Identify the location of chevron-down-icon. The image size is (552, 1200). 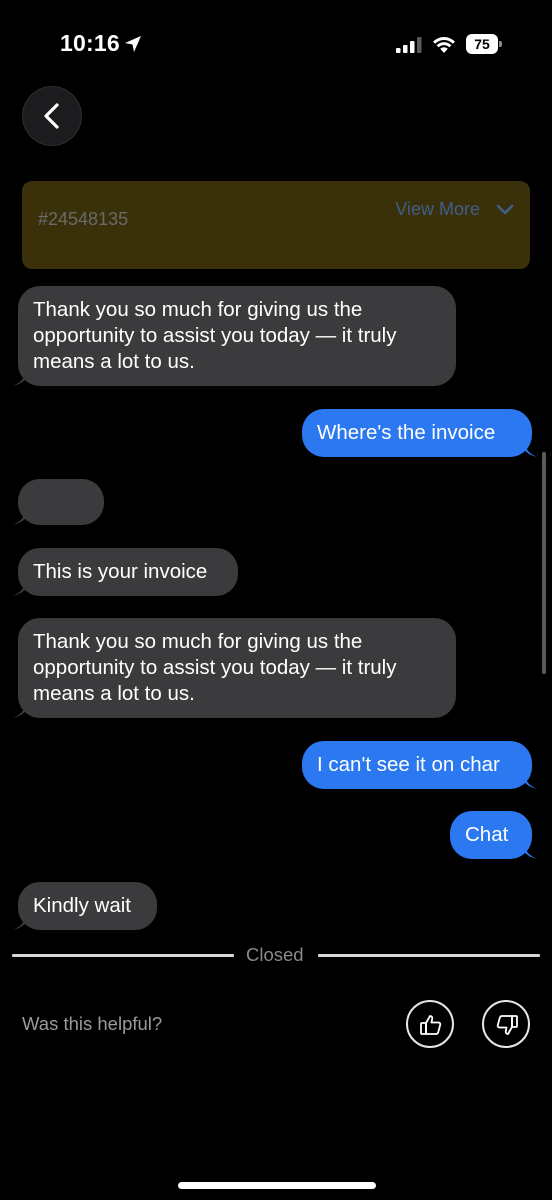
(505, 209).